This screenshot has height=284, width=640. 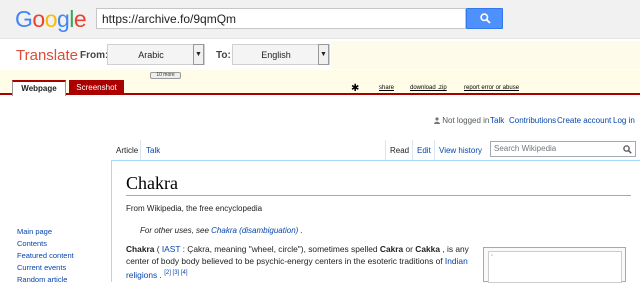 What do you see at coordinates (167, 273) in the screenshot?
I see `ref-link: [2]` at bounding box center [167, 273].